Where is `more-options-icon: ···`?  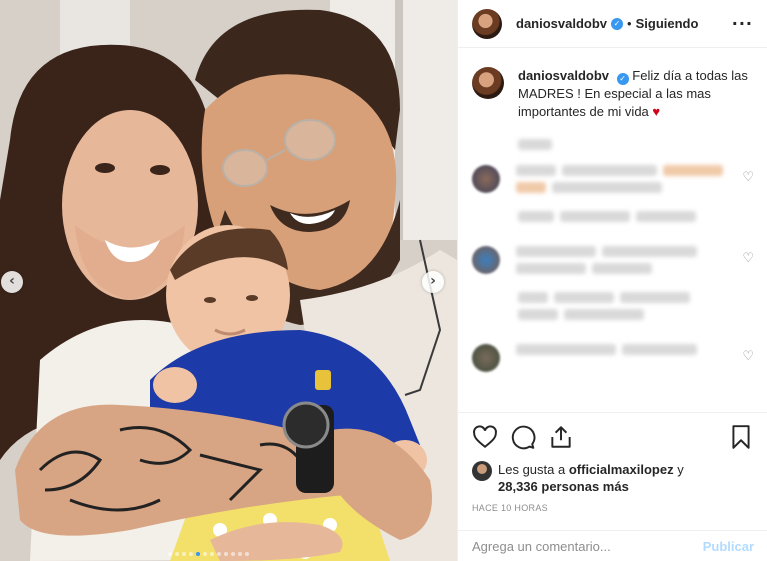 more-options-icon: ··· is located at coordinates (742, 23).